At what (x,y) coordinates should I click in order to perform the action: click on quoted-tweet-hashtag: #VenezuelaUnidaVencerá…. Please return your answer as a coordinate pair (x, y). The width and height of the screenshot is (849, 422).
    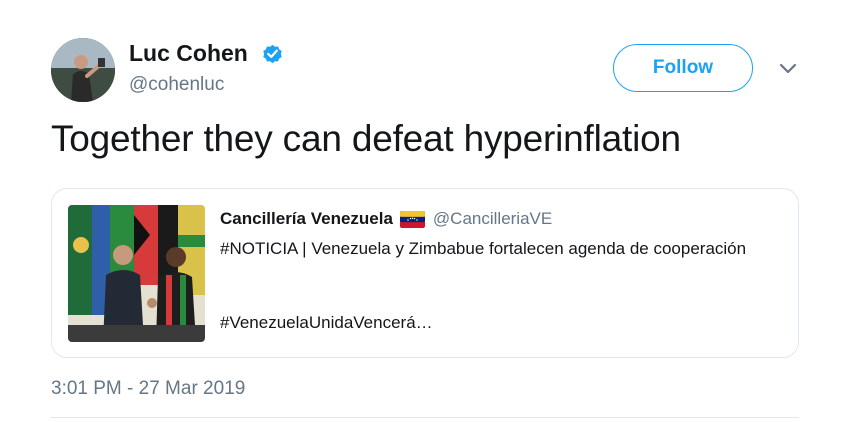
    Looking at the image, I should click on (326, 323).